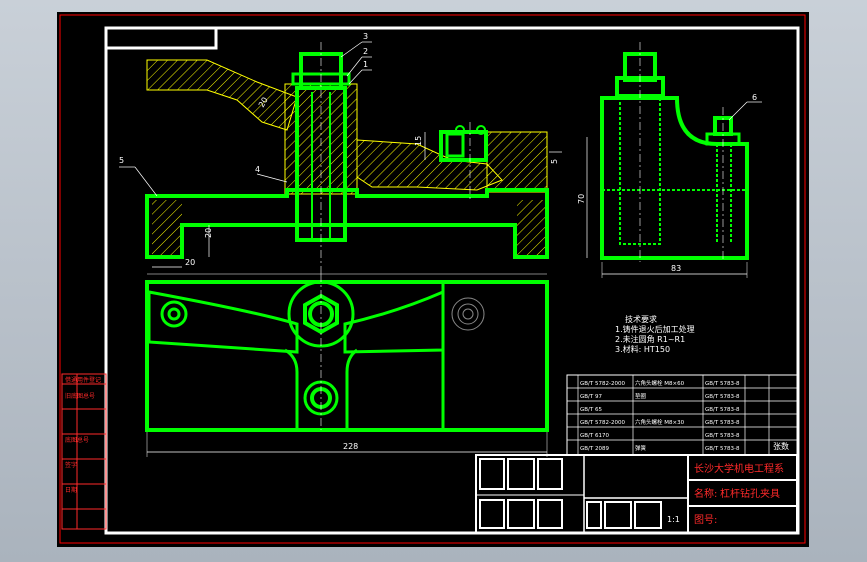 This screenshot has height=562, width=867. I want to click on callout-1: 1, so click(365, 64).